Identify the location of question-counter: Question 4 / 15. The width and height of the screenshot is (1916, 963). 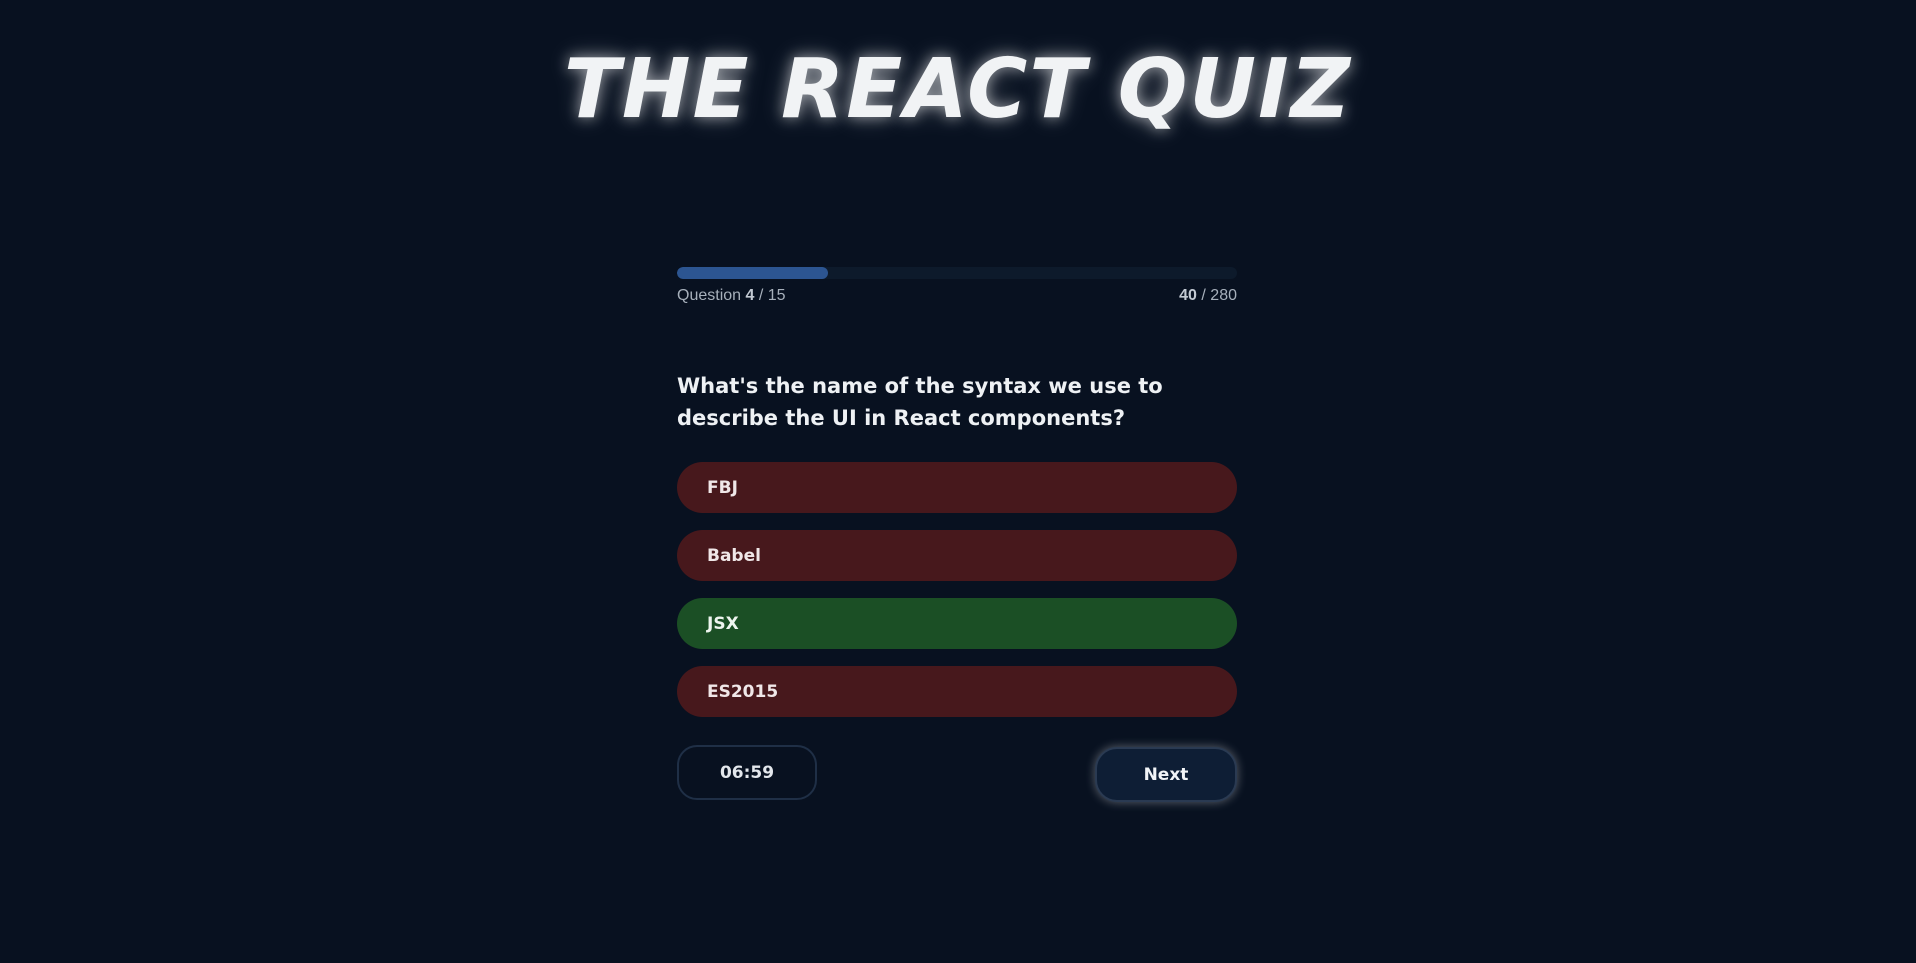
(731, 296).